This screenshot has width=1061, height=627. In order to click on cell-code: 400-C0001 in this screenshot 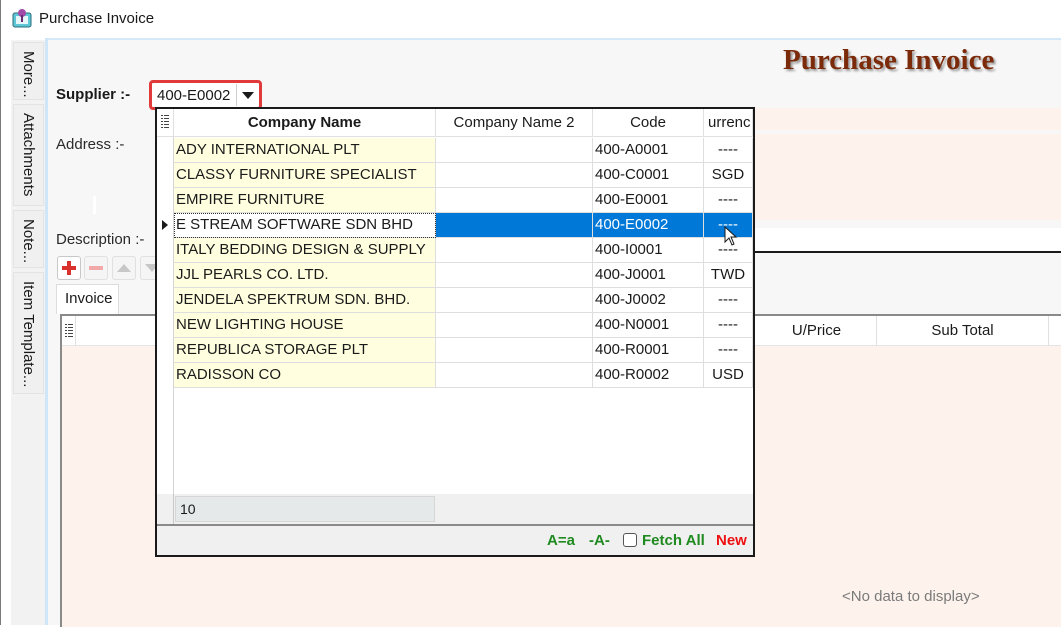, I will do `click(648, 175)`.